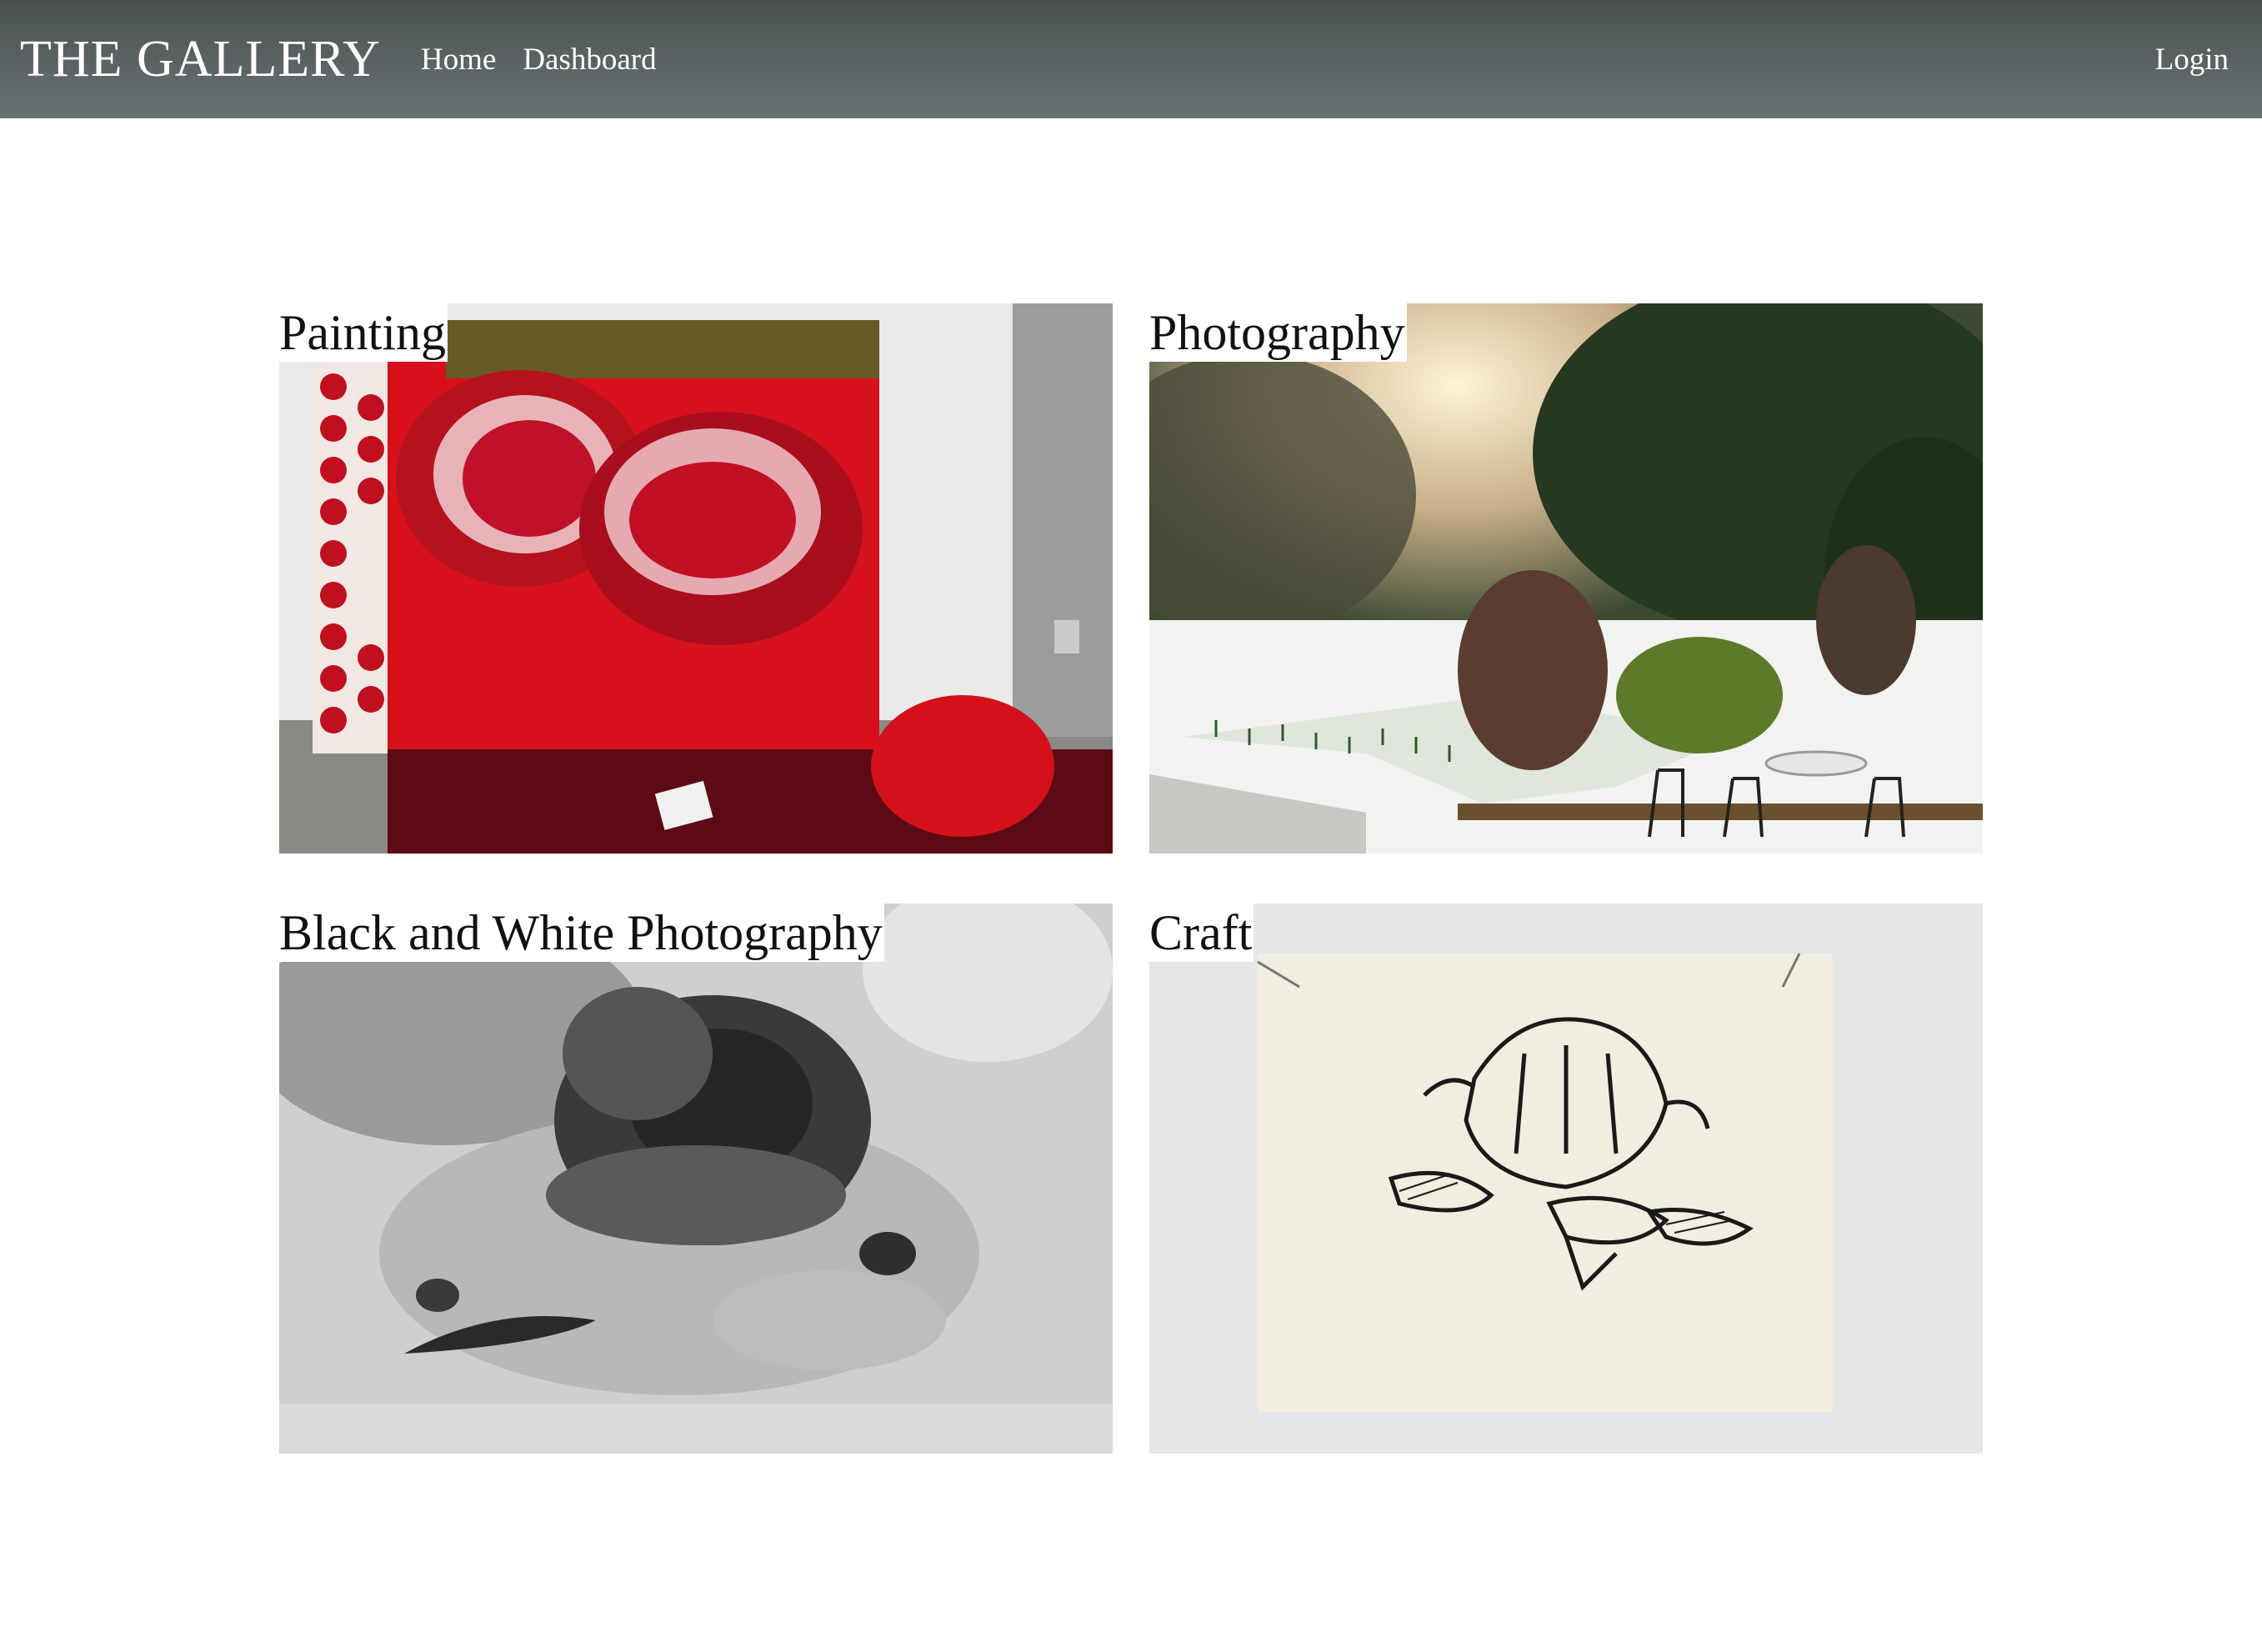 The height and width of the screenshot is (1652, 2262). I want to click on card-title-craft: Craft, so click(1201, 933).